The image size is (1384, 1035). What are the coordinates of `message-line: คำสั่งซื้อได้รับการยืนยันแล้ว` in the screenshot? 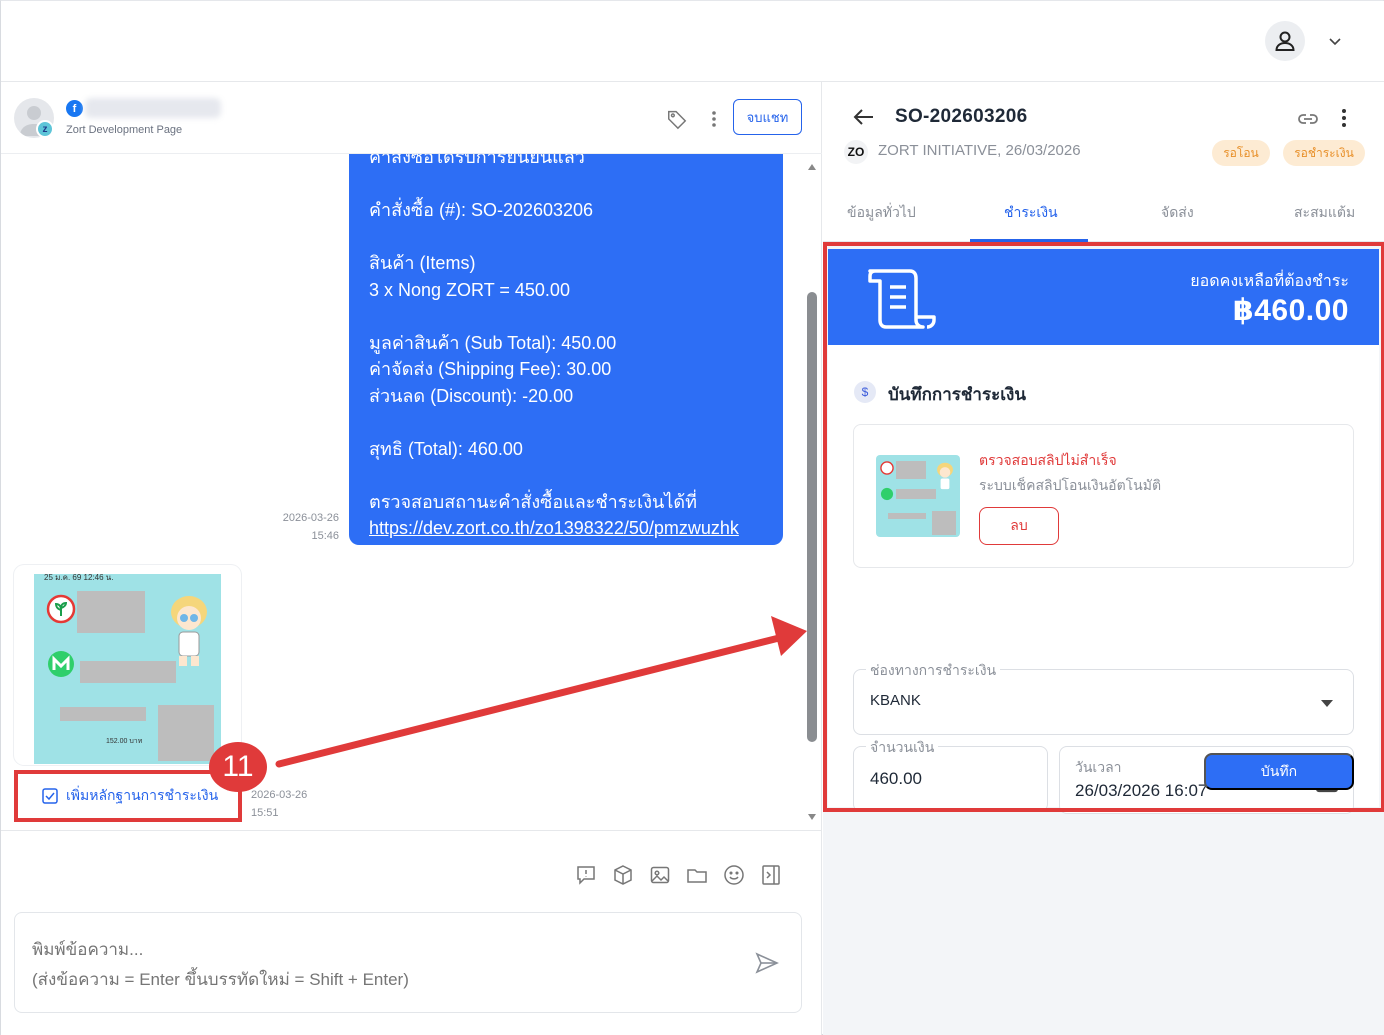 It's located at (477, 160).